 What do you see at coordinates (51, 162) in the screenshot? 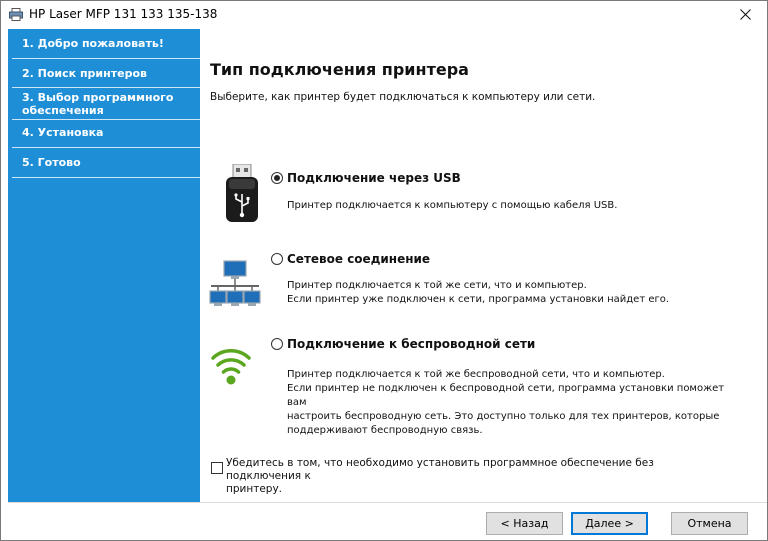
I see `step-done: 5. Готово` at bounding box center [51, 162].